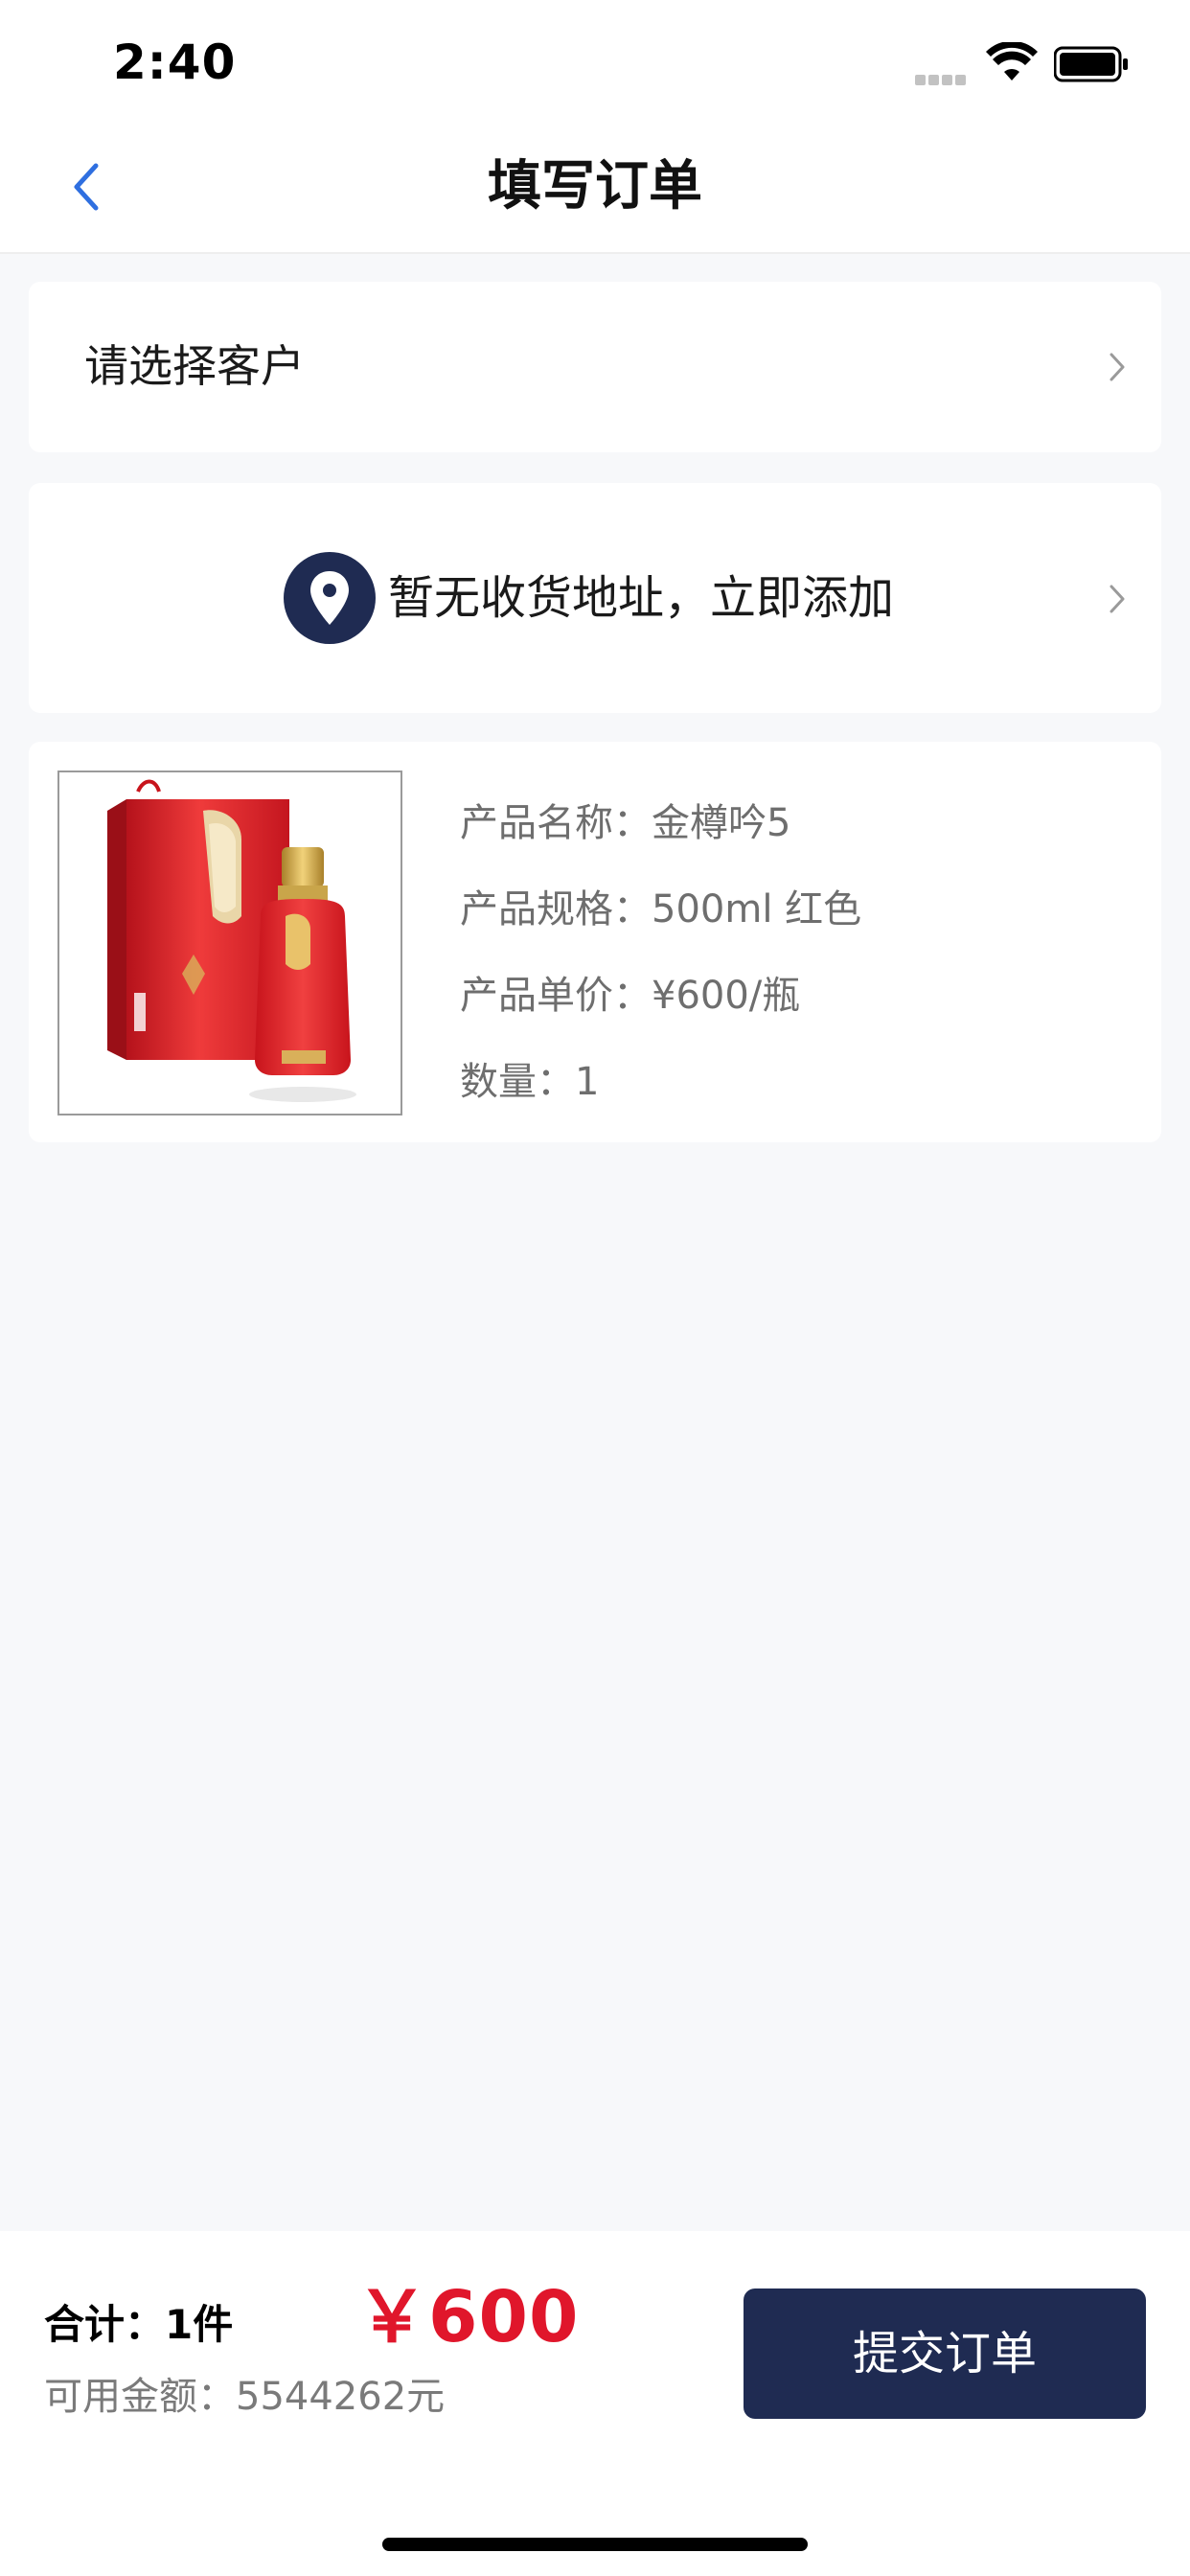 The width and height of the screenshot is (1190, 2576). What do you see at coordinates (140, 2397) in the screenshot?
I see `balance-label: 可用金额：` at bounding box center [140, 2397].